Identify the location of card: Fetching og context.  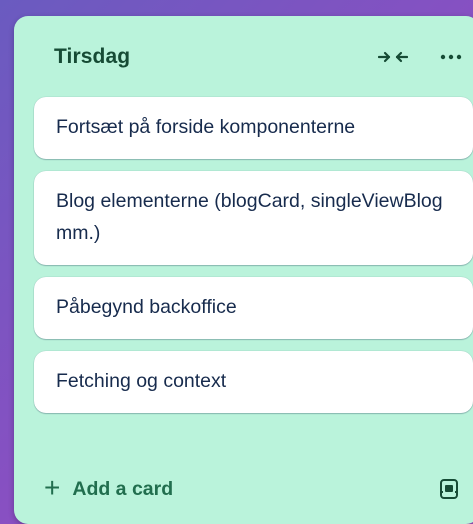
(253, 382).